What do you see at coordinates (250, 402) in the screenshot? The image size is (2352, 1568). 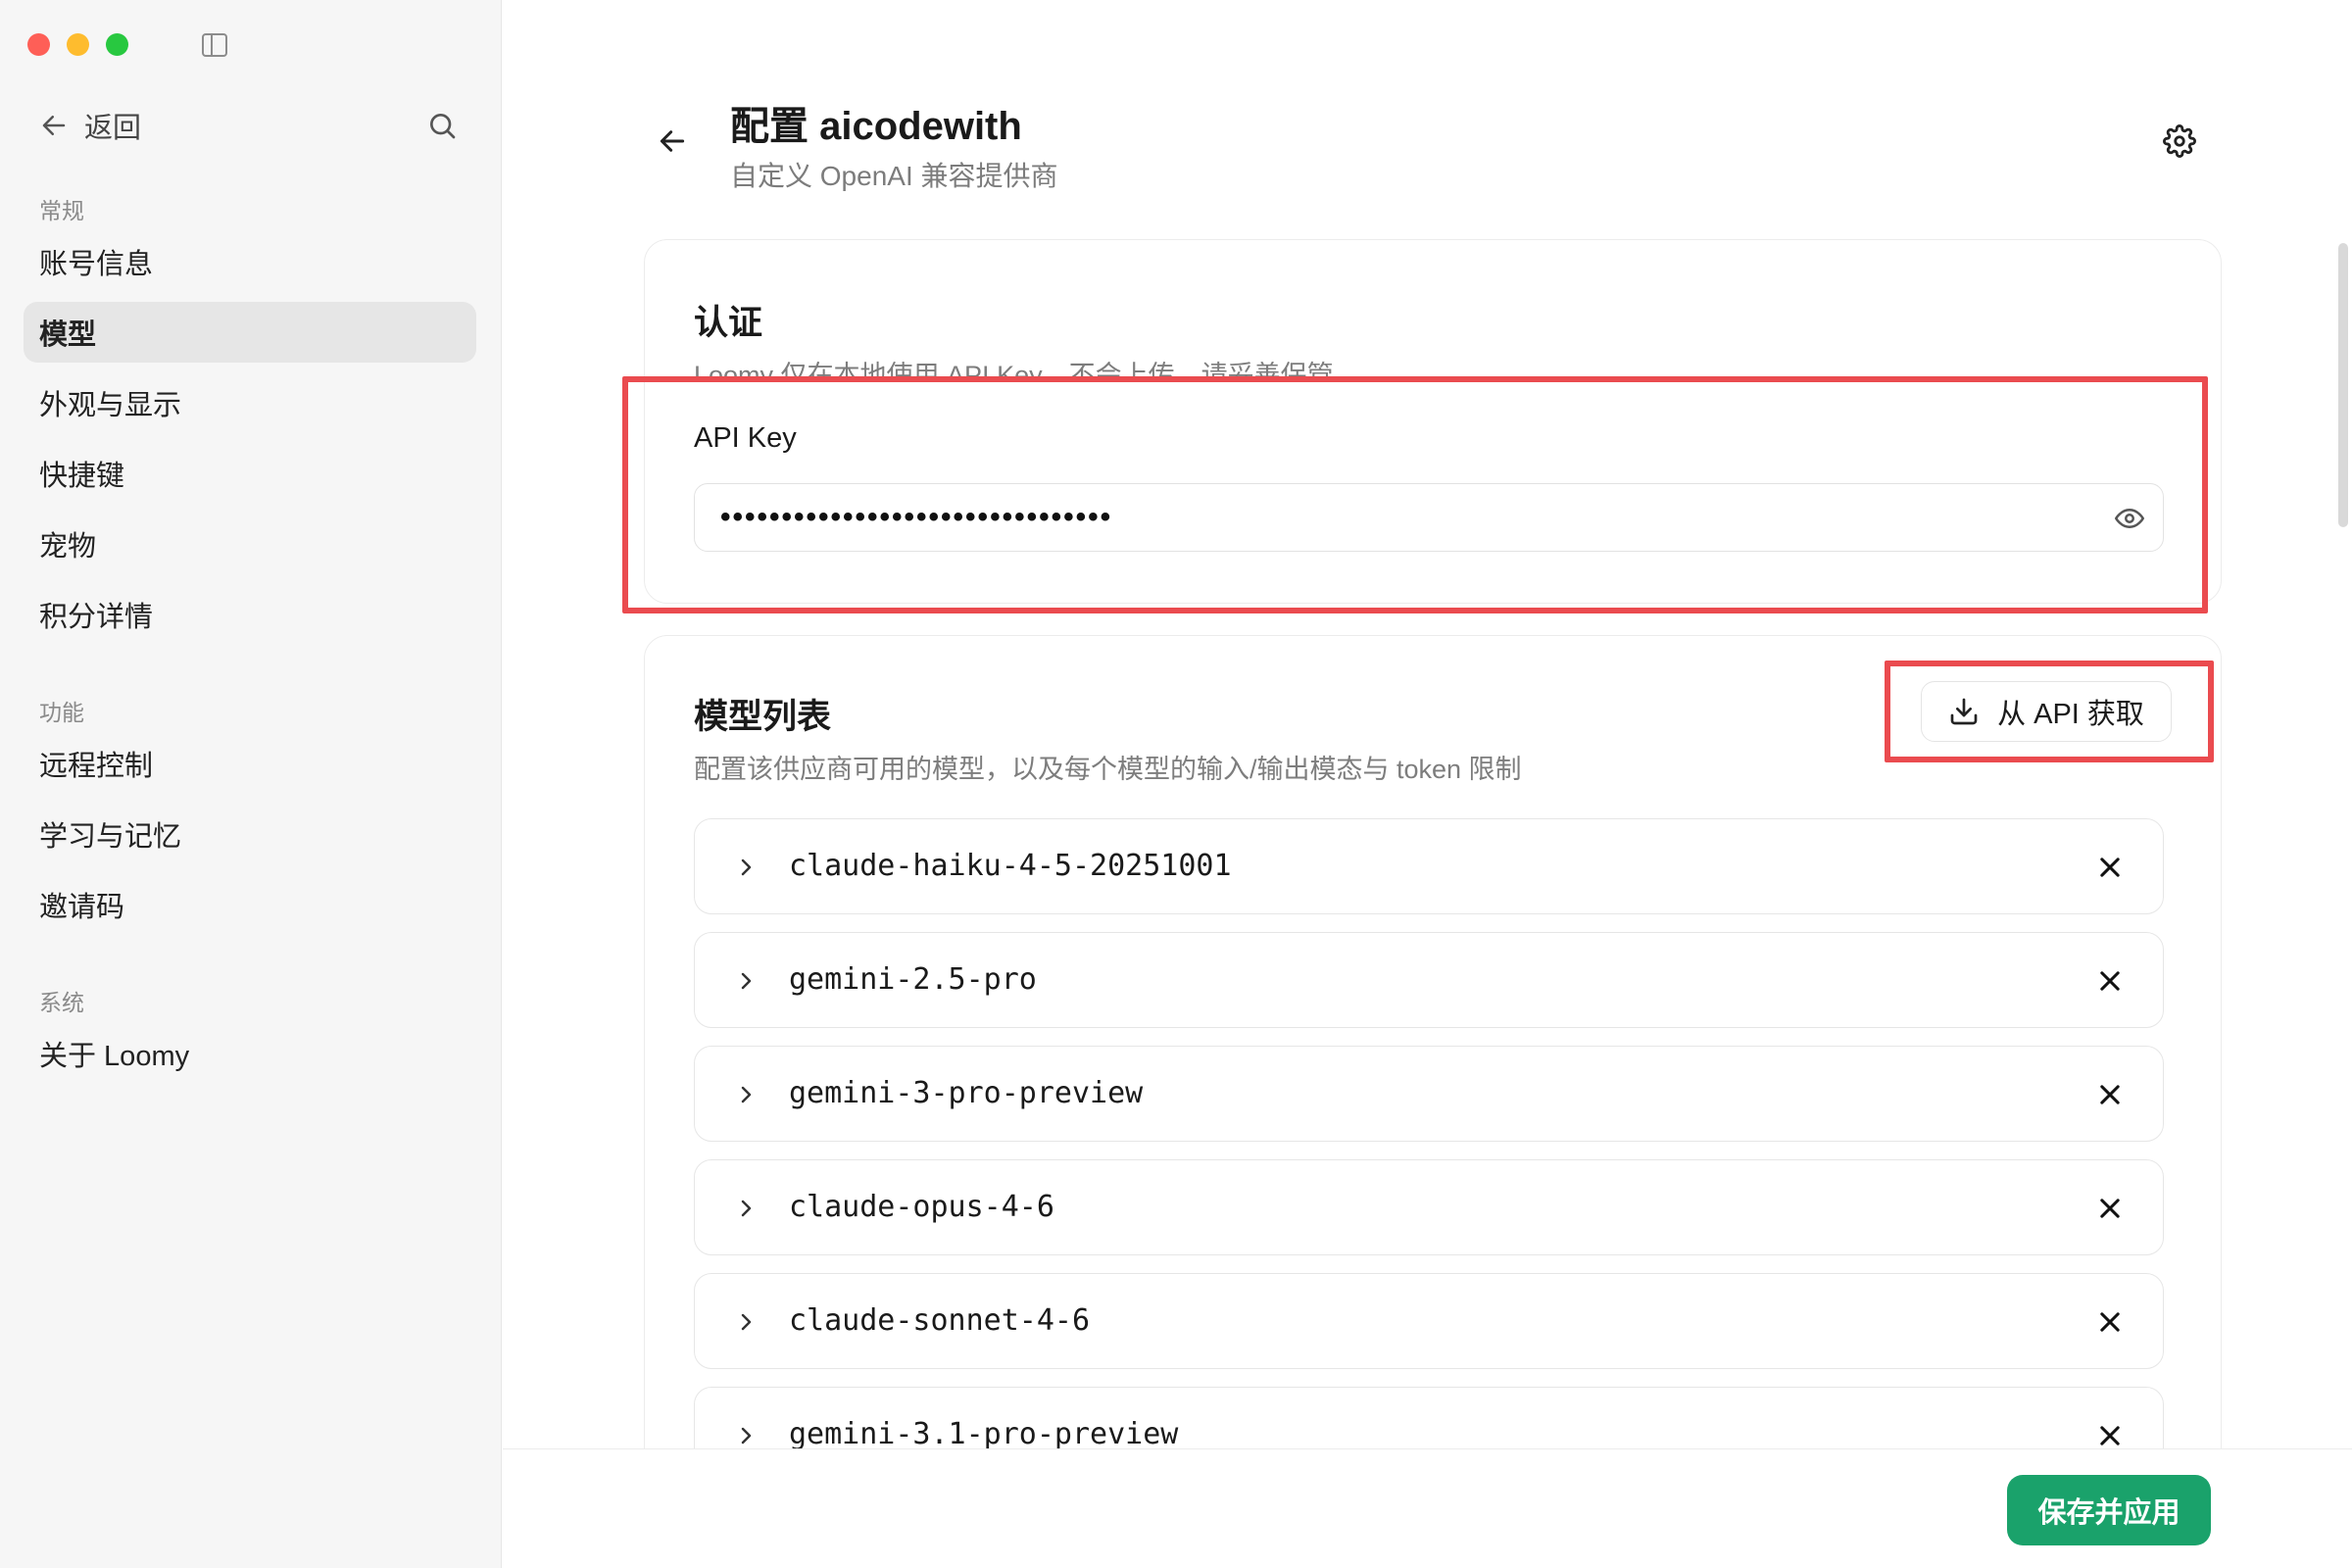 I see `sidebar-item-appearance: 外观与显示` at bounding box center [250, 402].